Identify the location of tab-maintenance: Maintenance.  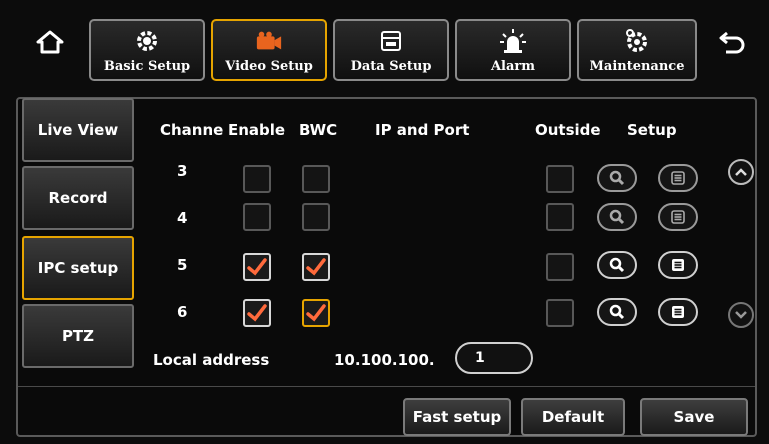
(637, 50).